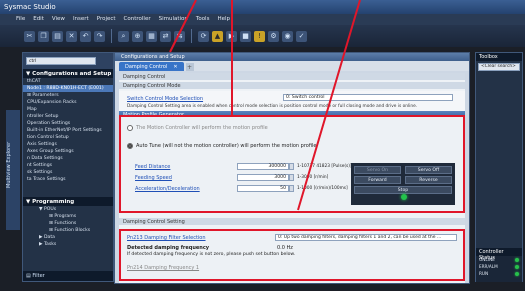  Describe the element at coordinates (153, 178) in the screenshot. I see `feeding-speed-link: Feeding Speed` at that location.